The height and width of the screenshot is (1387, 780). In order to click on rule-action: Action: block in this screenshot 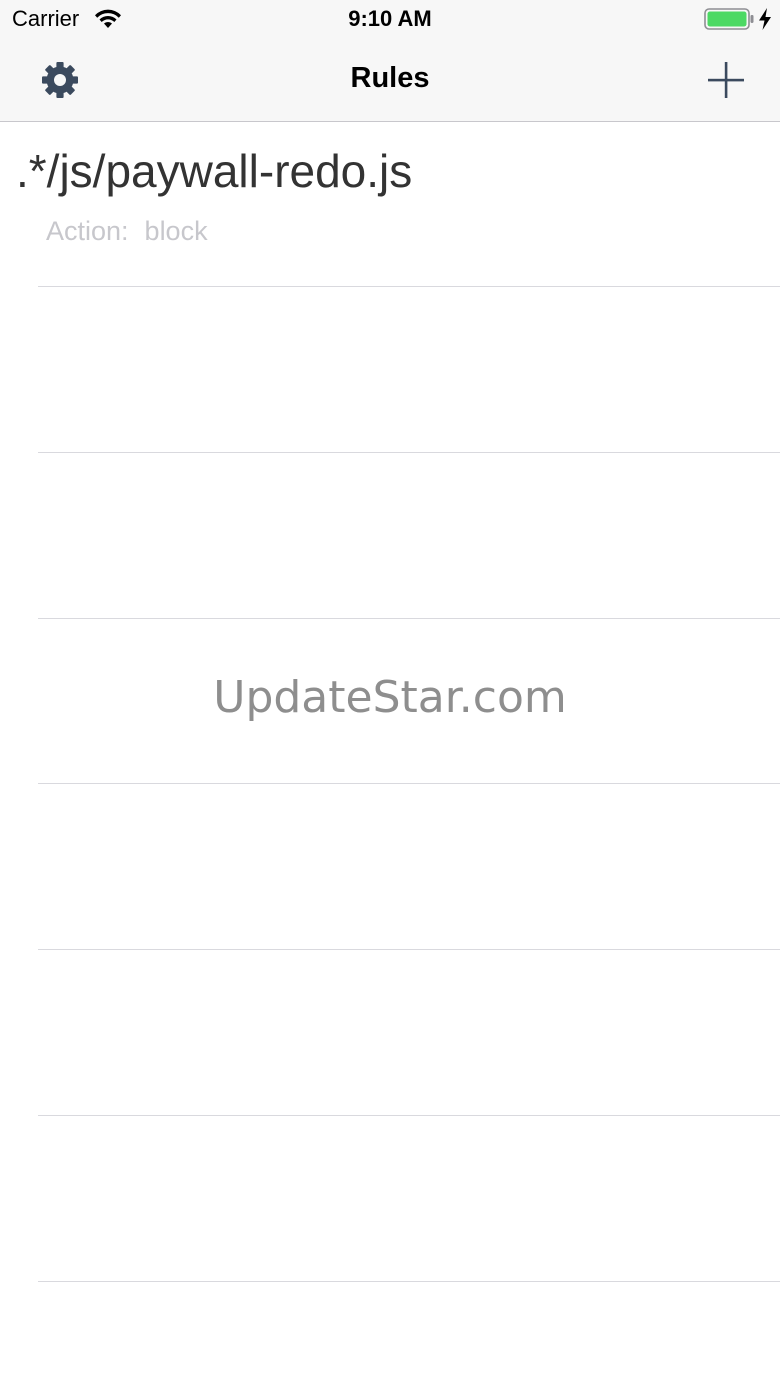, I will do `click(127, 231)`.